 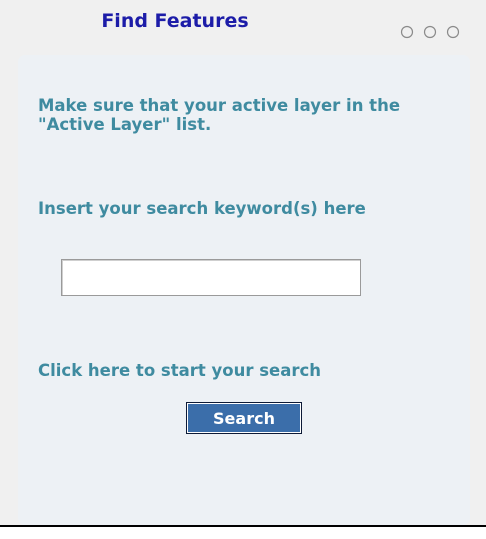 What do you see at coordinates (180, 370) in the screenshot?
I see `start-search-instruction: Click here to start your search` at bounding box center [180, 370].